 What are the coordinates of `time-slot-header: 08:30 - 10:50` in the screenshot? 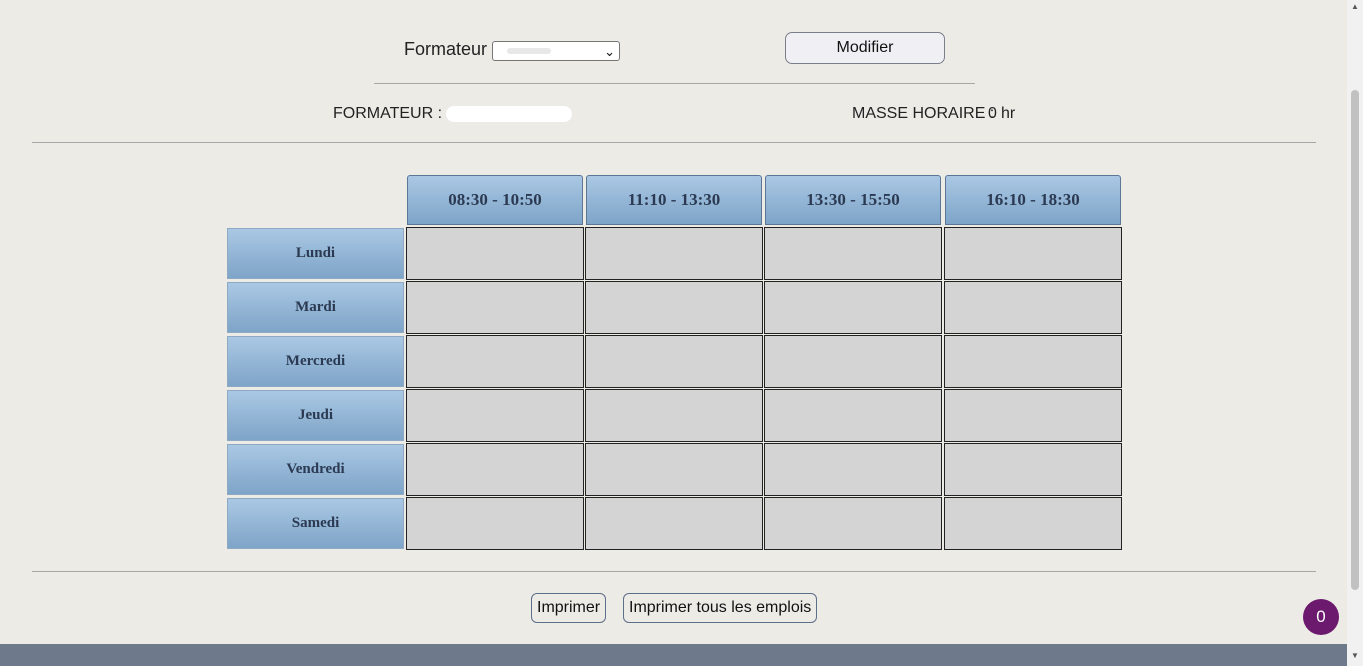 It's located at (495, 200).